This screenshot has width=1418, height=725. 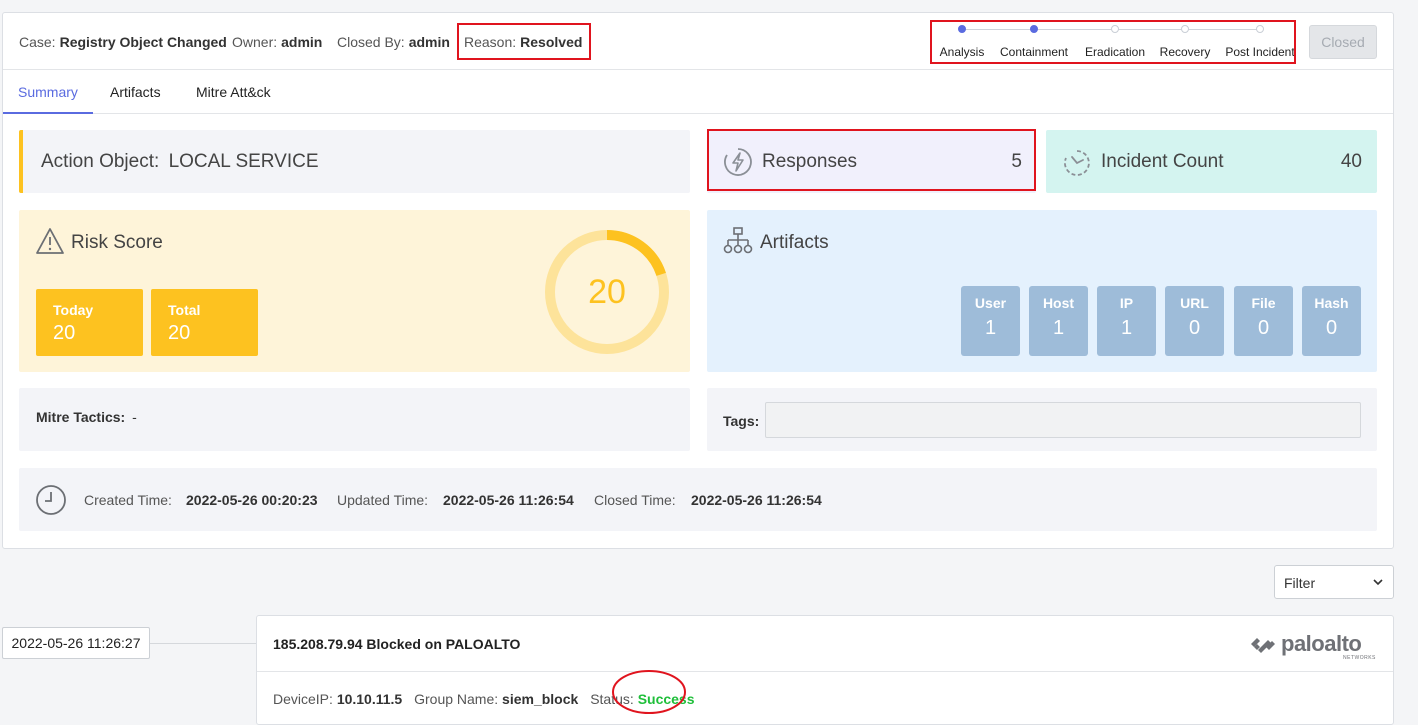 What do you see at coordinates (1077, 163) in the screenshot?
I see `clock-refresh-icon` at bounding box center [1077, 163].